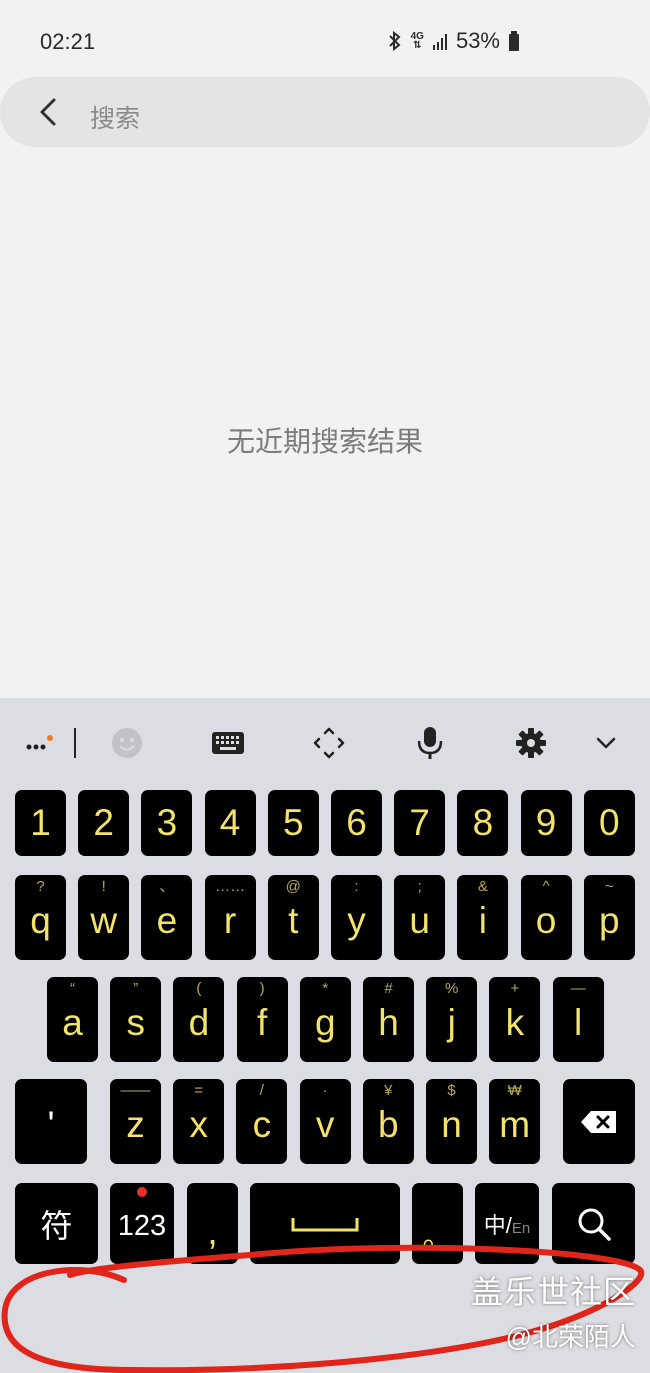  I want to click on status-bar: 02:21 4G ⇅ 53%, so click(325, 40).